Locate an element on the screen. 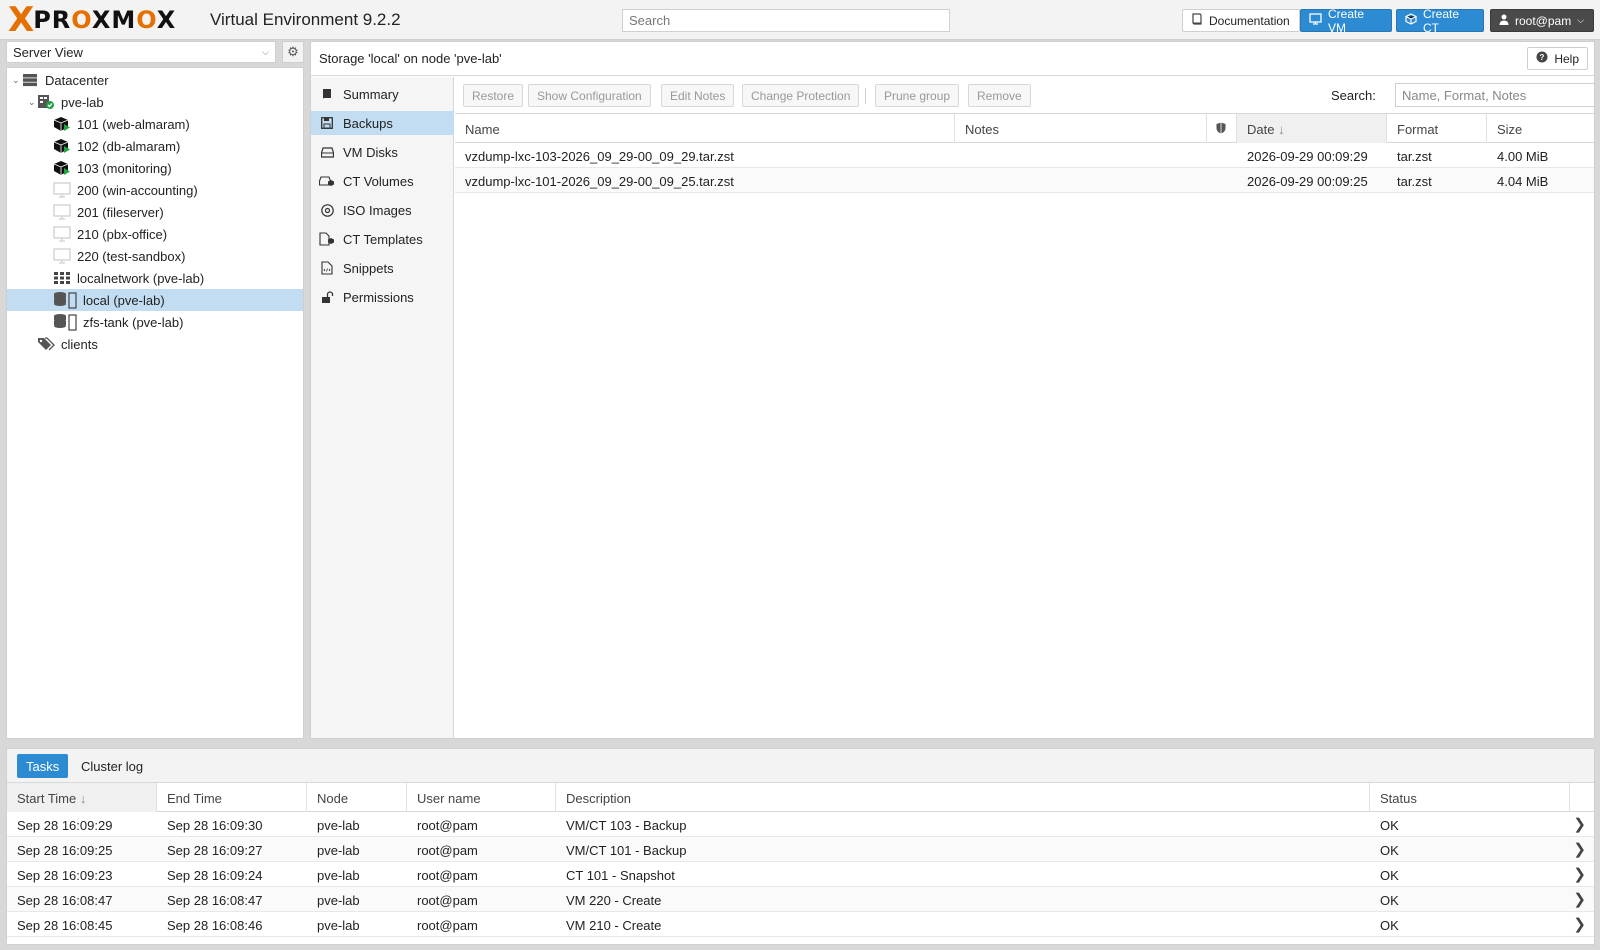 This screenshot has width=1600, height=950. view-selector: Server View ⌵ is located at coordinates (141, 52).